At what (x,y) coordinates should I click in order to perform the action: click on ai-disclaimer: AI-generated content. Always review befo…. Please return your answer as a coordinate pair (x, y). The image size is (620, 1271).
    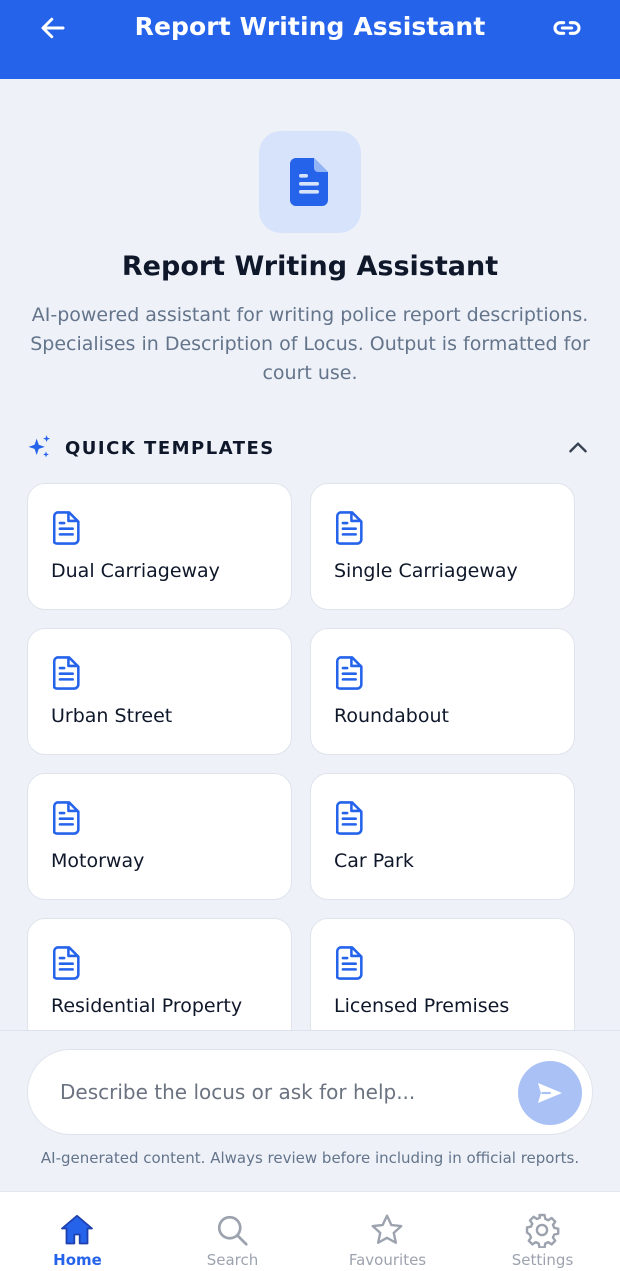
    Looking at the image, I should click on (310, 1158).